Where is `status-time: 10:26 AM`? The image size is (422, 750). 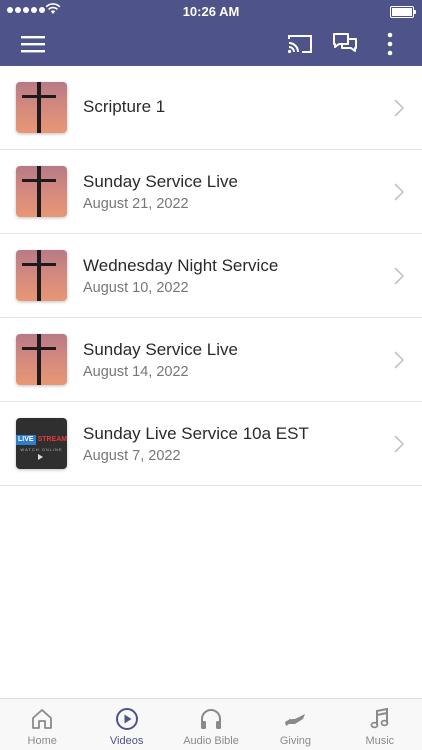
status-time: 10:26 AM is located at coordinates (211, 11).